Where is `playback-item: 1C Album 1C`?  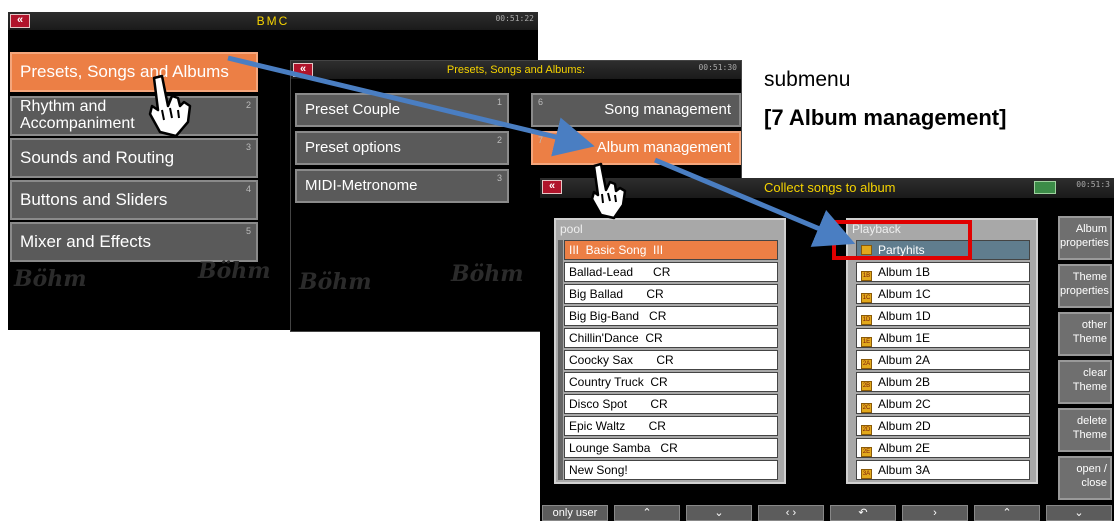 playback-item: 1C Album 1C is located at coordinates (943, 294).